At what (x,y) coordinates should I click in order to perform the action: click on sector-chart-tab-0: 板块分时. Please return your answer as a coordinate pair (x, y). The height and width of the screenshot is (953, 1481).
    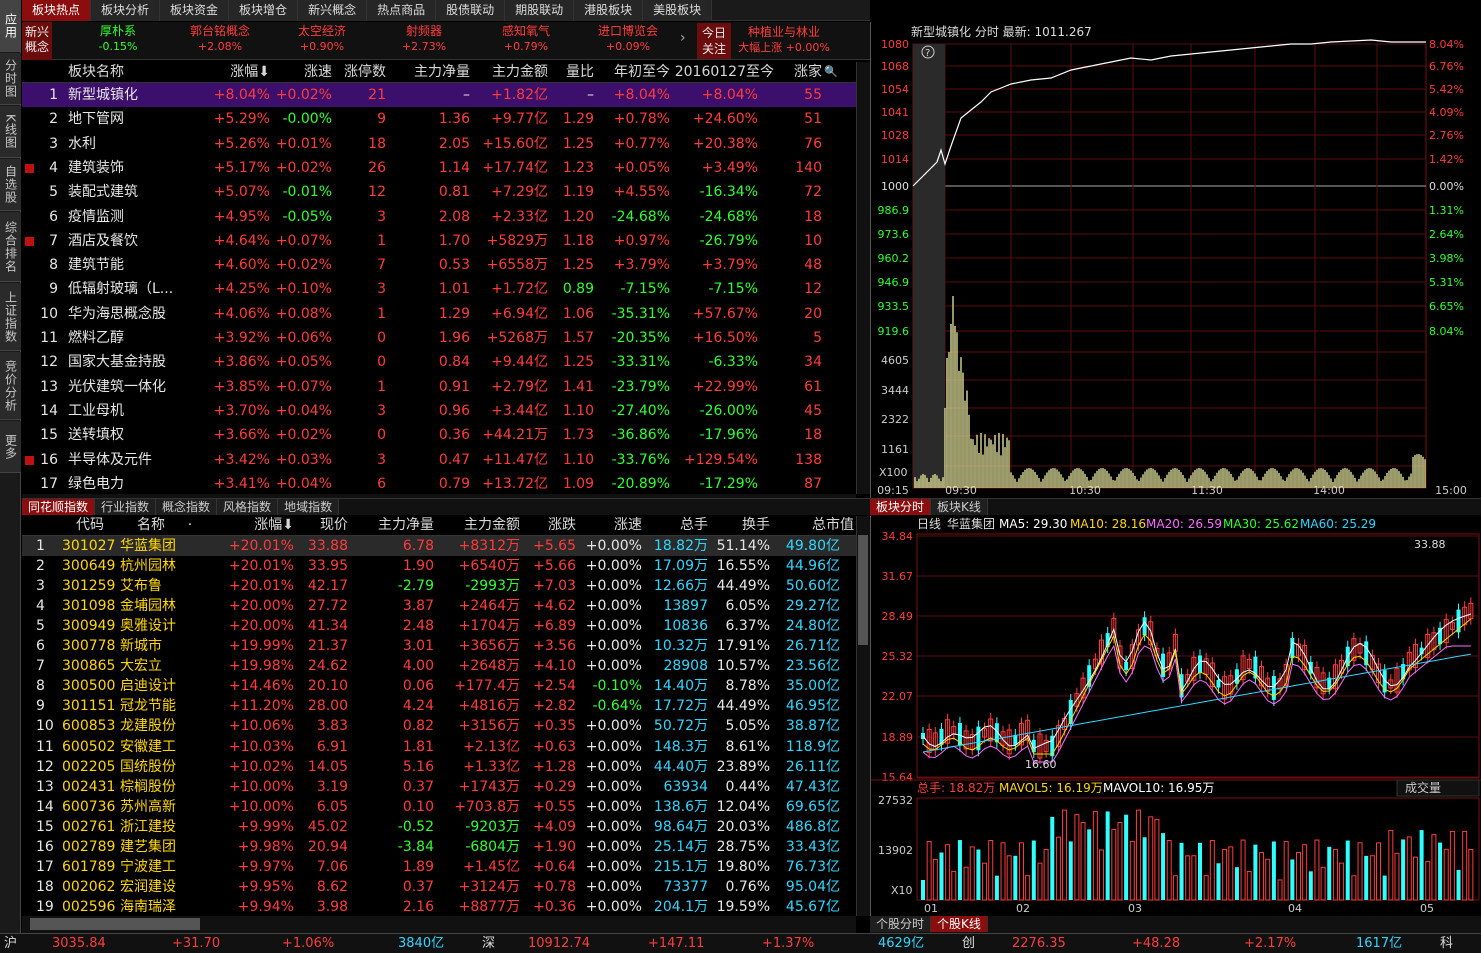
    Looking at the image, I should click on (901, 507).